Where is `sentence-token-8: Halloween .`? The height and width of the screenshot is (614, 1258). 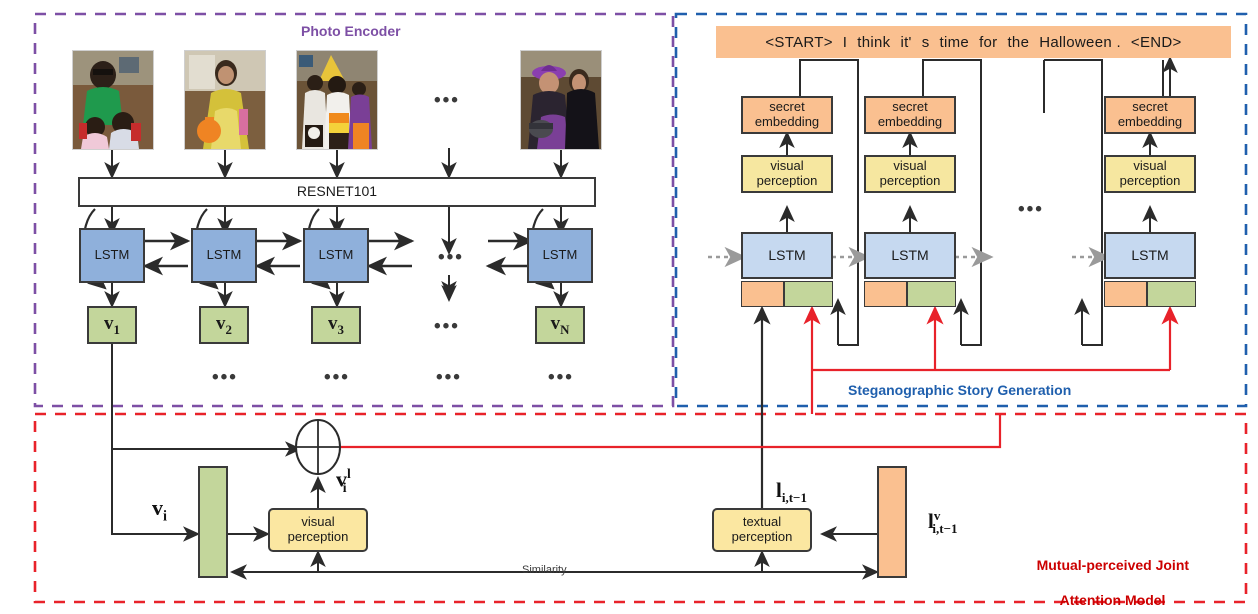
sentence-token-8: Halloween . is located at coordinates (1080, 42).